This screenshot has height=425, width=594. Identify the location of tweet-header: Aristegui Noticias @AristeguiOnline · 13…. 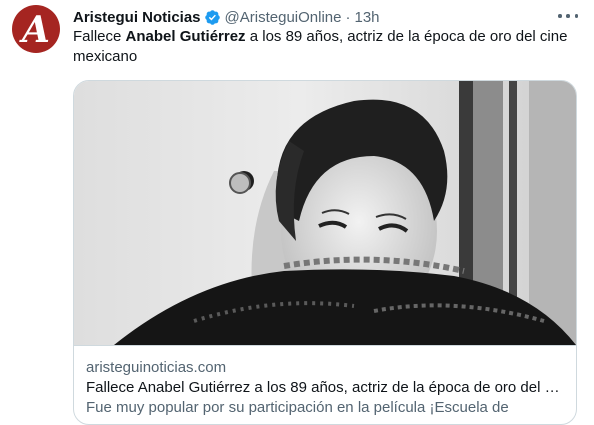
(226, 17).